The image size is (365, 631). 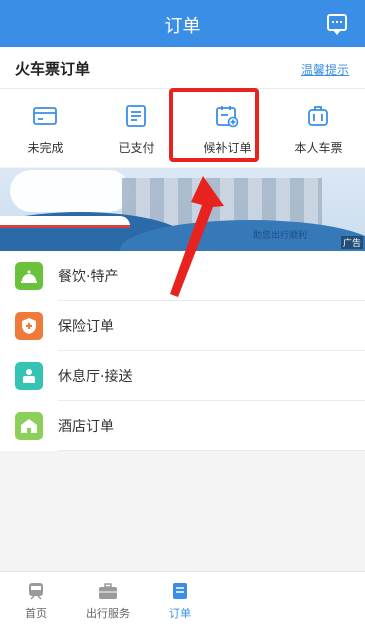 What do you see at coordinates (36, 591) in the screenshot?
I see `train-icon` at bounding box center [36, 591].